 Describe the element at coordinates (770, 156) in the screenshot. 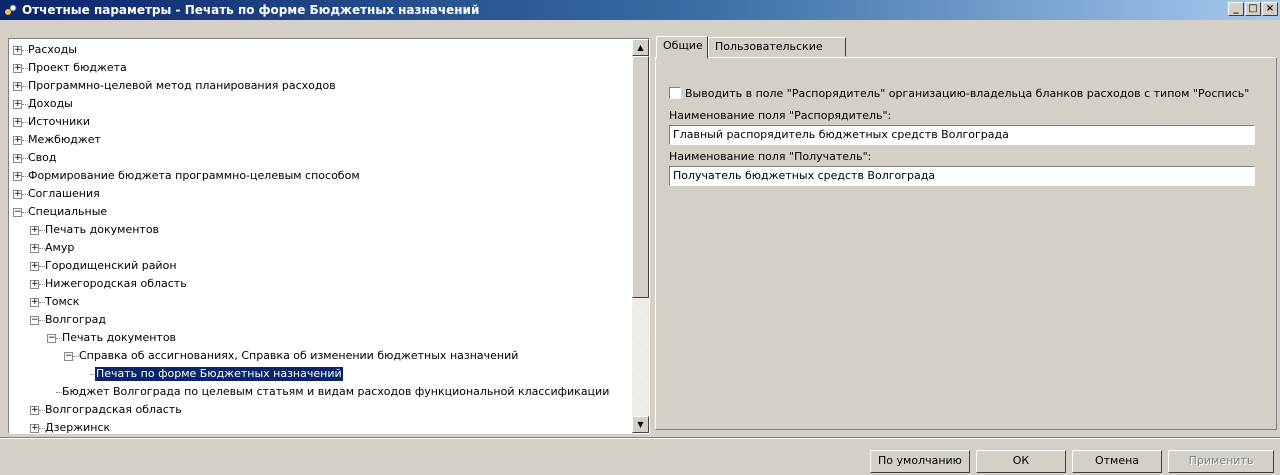

I see `recipient-field-label: Наименование поля "Получатель":` at that location.